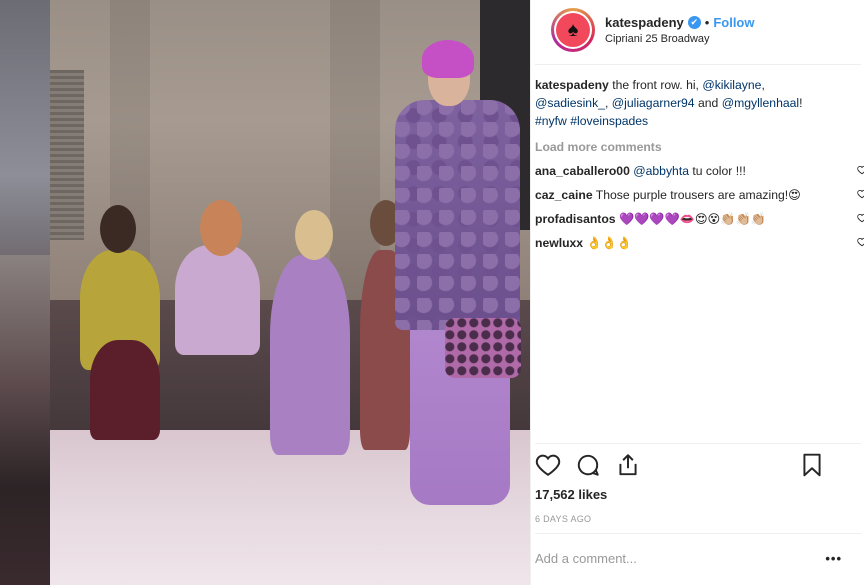 Image resolution: width=864 pixels, height=585 pixels. Describe the element at coordinates (67, 155) in the screenshot. I see `photo-vent` at that location.